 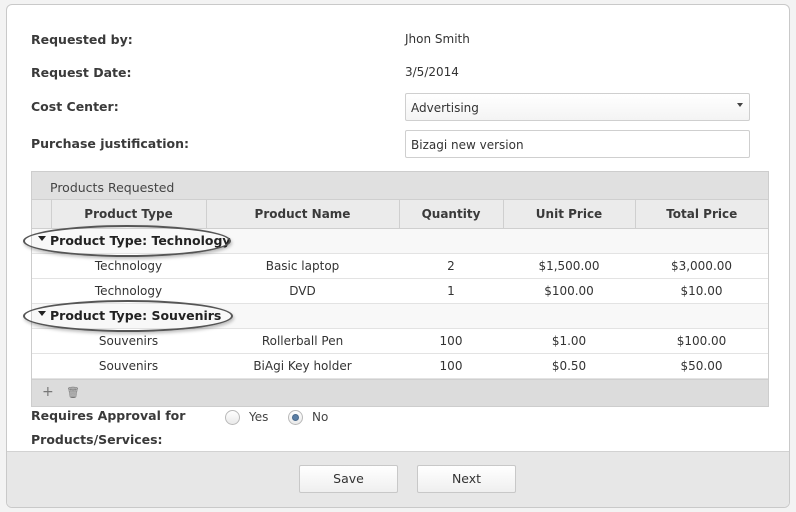 I want to click on save-button: Save, so click(x=348, y=479).